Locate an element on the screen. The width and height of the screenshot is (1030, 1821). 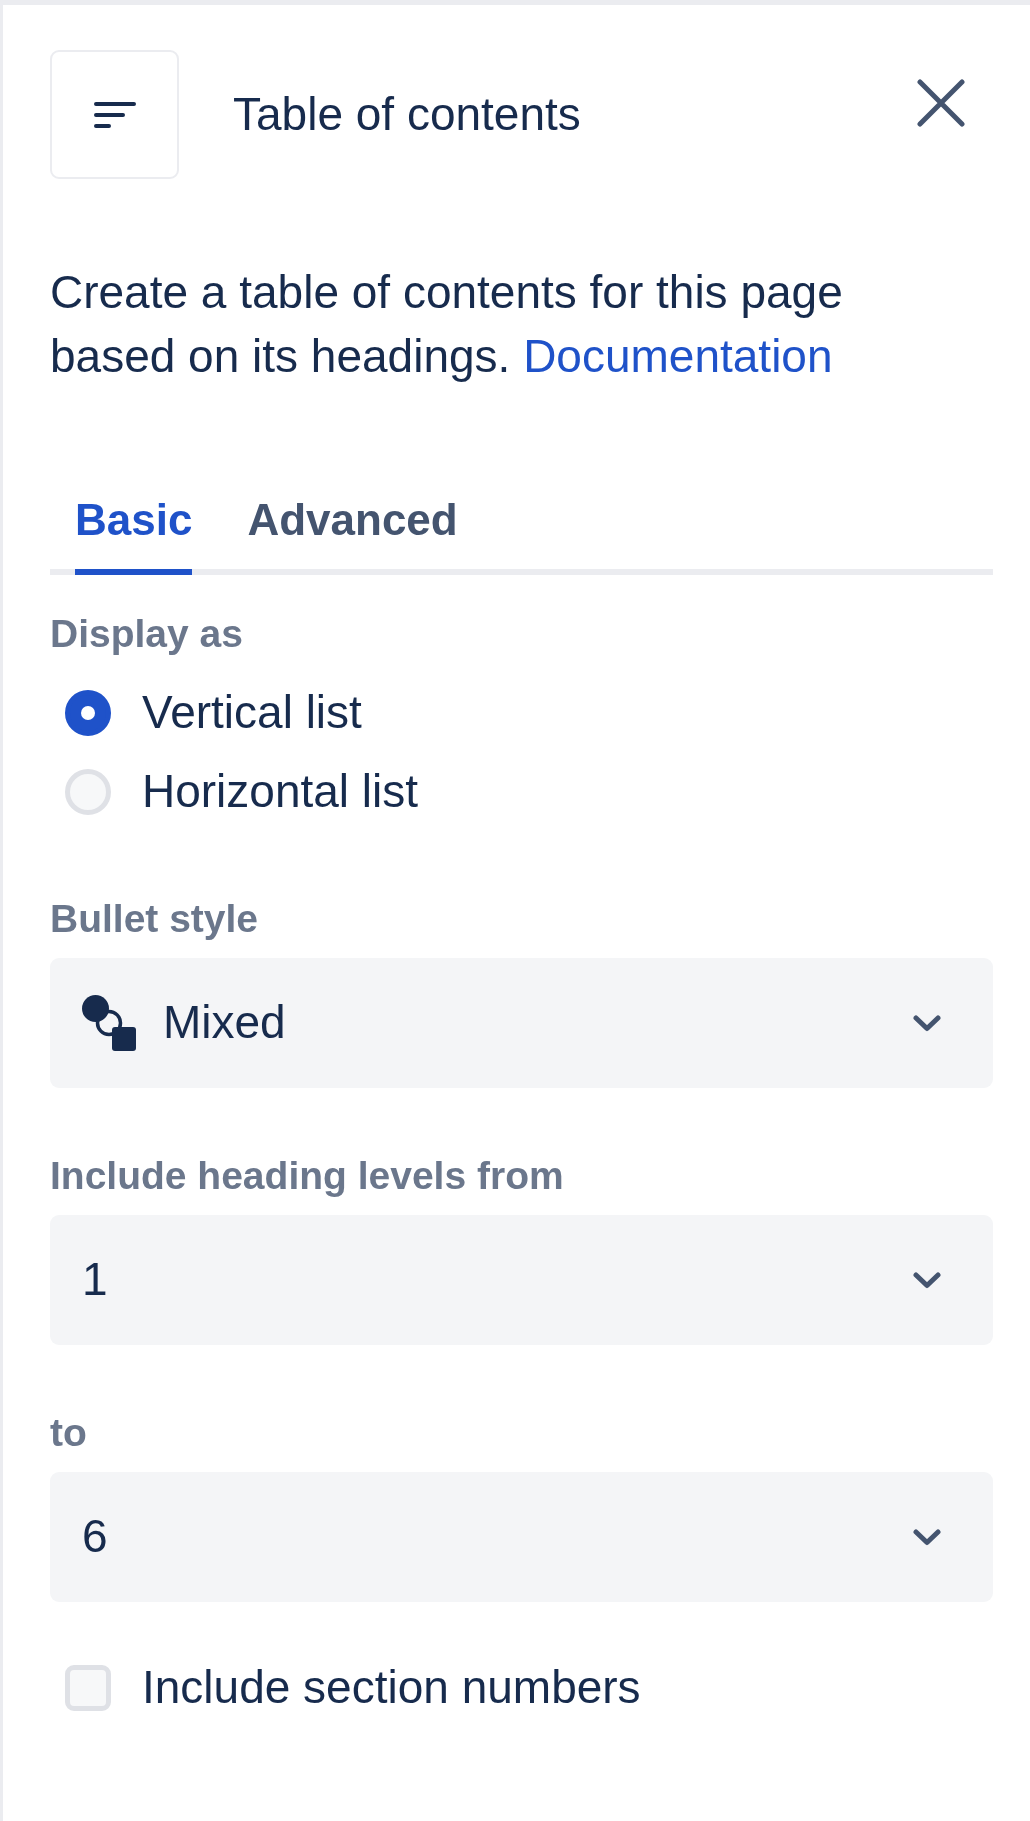
select-field: Mixed is located at coordinates (521, 1023).